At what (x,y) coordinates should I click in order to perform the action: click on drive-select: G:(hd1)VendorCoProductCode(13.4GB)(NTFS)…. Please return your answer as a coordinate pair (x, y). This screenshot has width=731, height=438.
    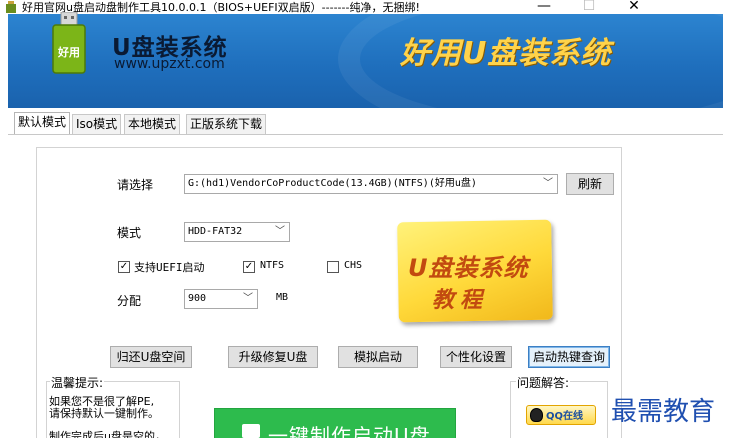
    Looking at the image, I should click on (371, 184).